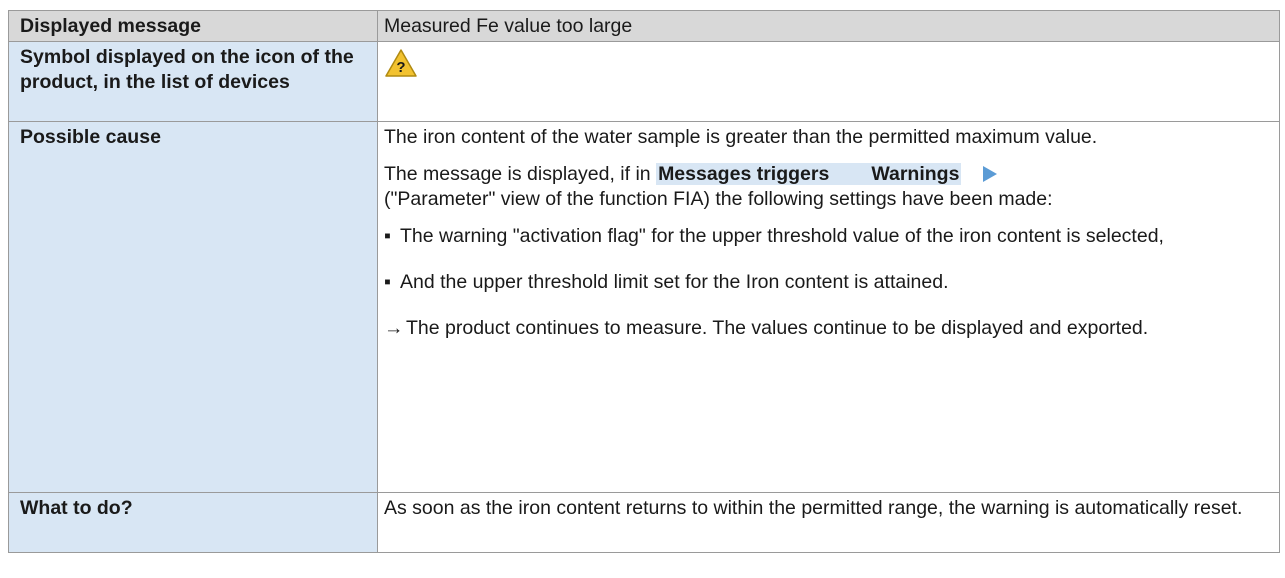 This screenshot has height=578, width=1285. Describe the element at coordinates (193, 26) in the screenshot. I see `row-label-displayed-message: Displayed message` at that location.